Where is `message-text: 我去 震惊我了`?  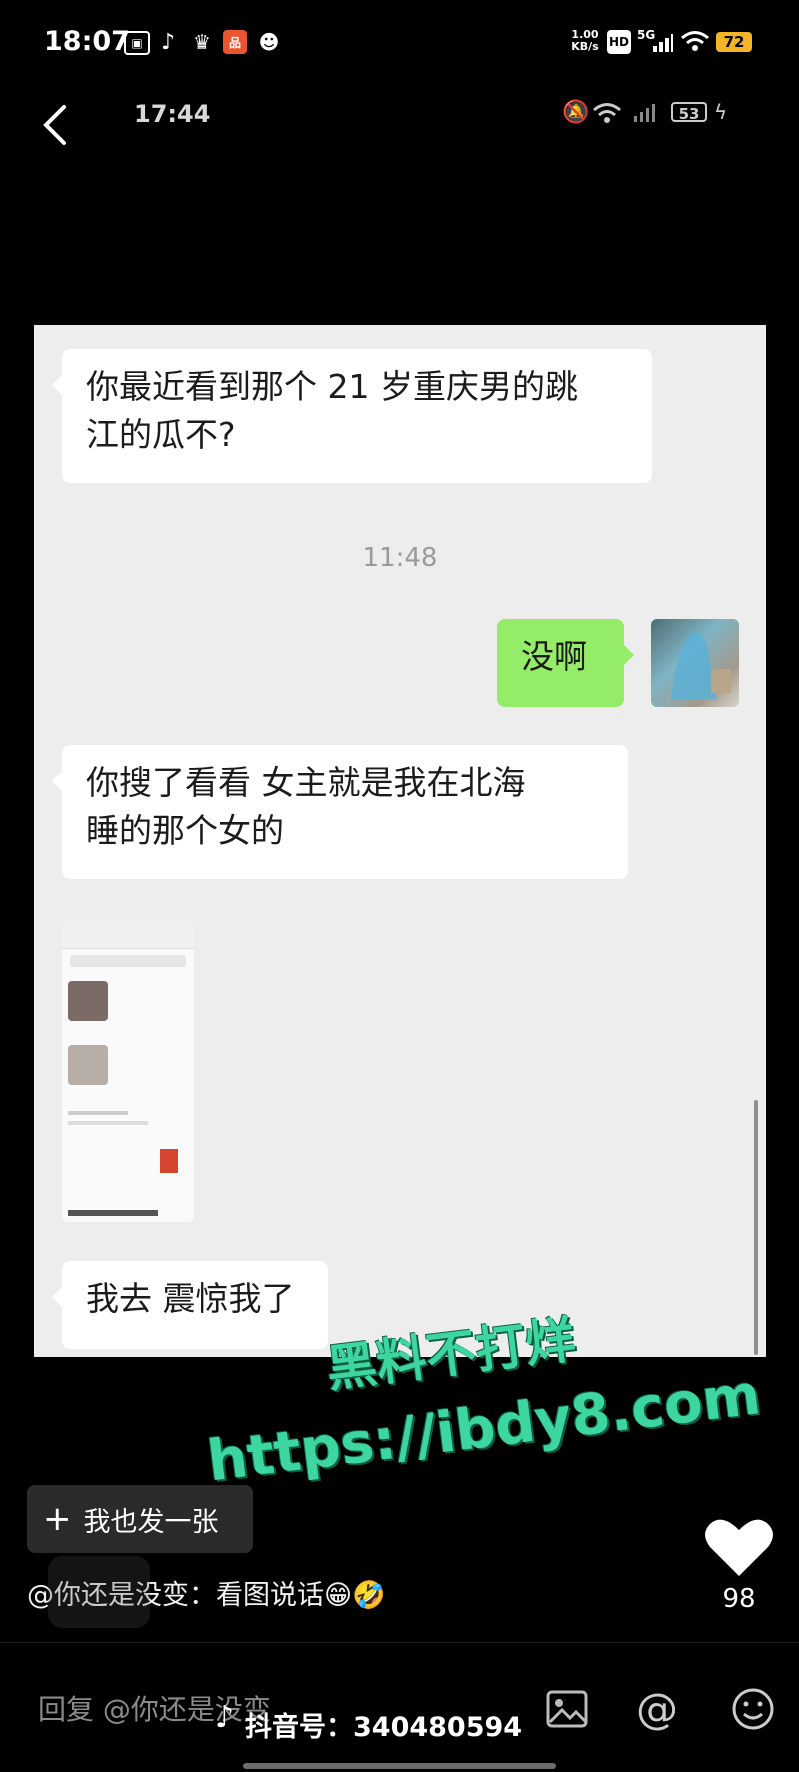
message-text: 我去 震惊我了 is located at coordinates (190, 1298).